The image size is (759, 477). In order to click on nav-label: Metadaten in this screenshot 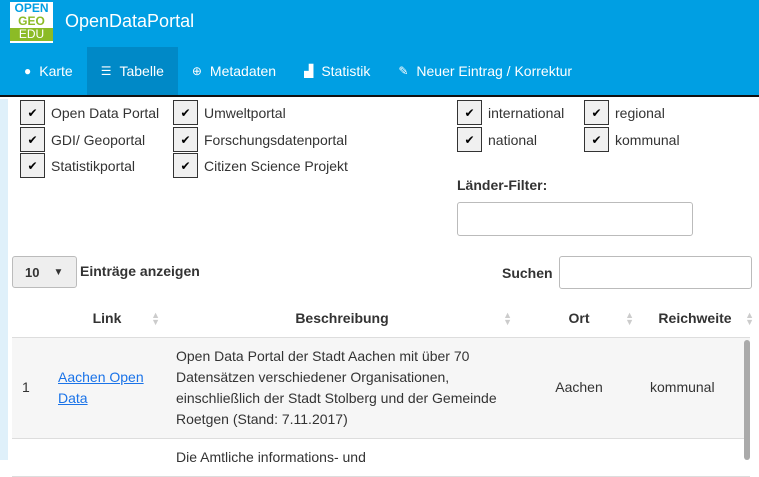, I will do `click(243, 71)`.